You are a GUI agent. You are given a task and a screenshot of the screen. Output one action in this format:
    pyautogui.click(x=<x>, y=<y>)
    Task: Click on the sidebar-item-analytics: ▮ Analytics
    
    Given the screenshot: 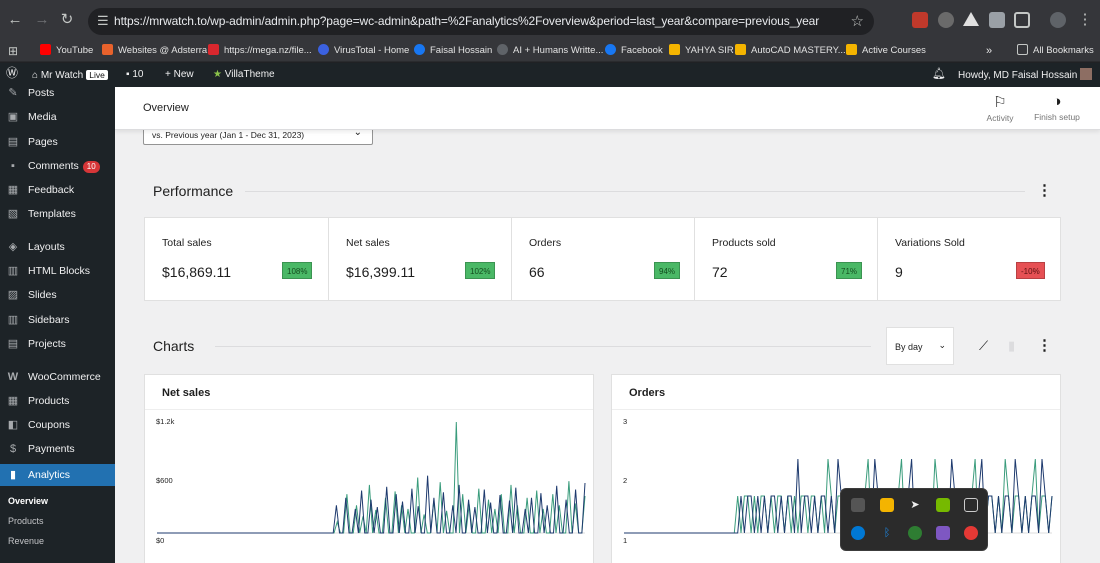 What is the action you would take?
    pyautogui.click(x=57, y=475)
    